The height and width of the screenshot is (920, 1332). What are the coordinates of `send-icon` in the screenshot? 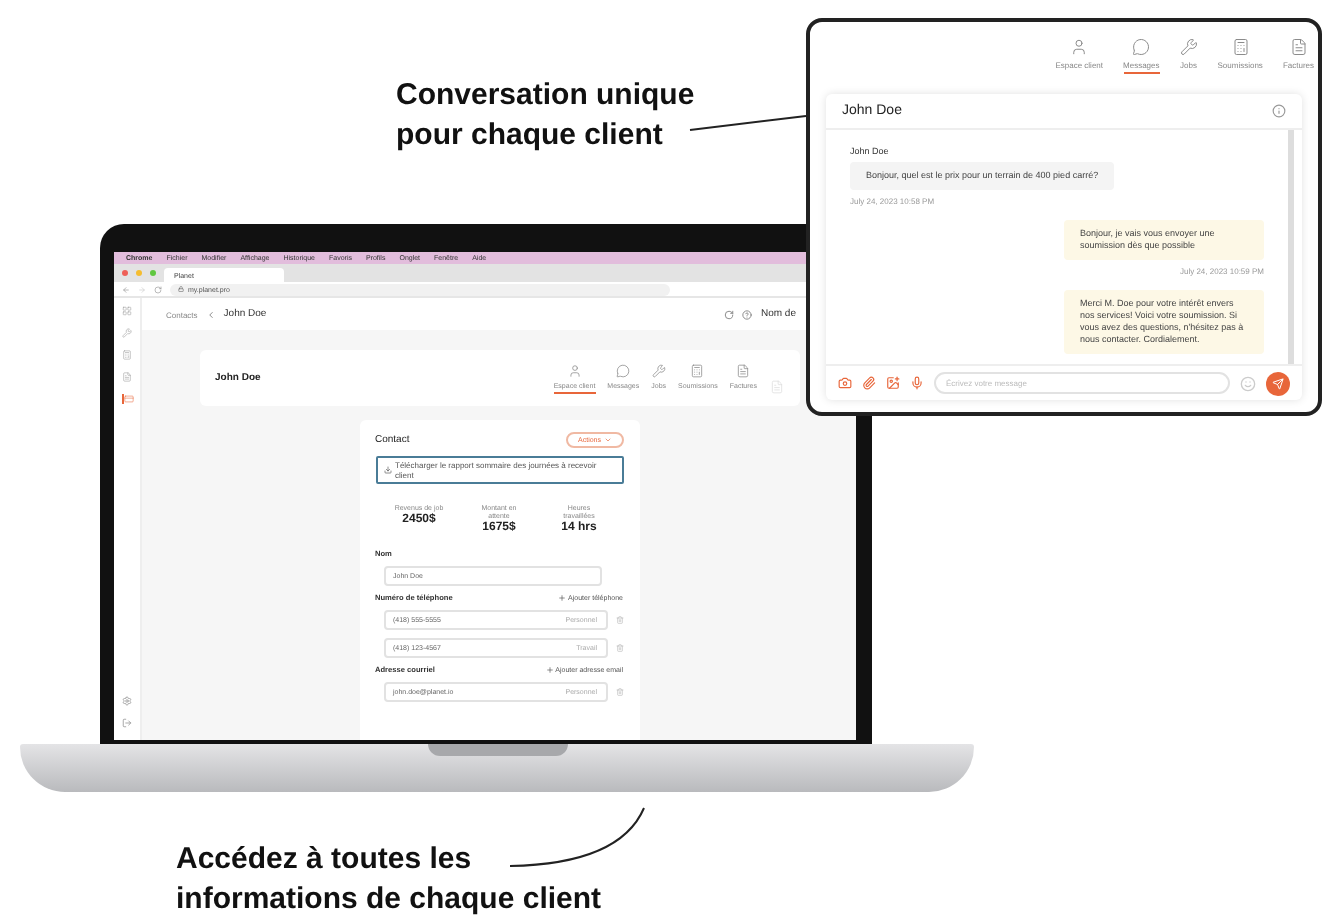 It's located at (1278, 383).